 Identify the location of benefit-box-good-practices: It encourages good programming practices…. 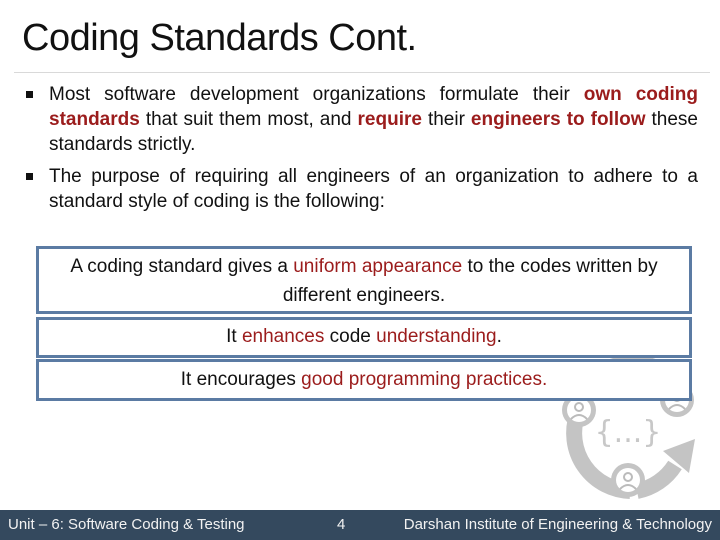
(364, 380).